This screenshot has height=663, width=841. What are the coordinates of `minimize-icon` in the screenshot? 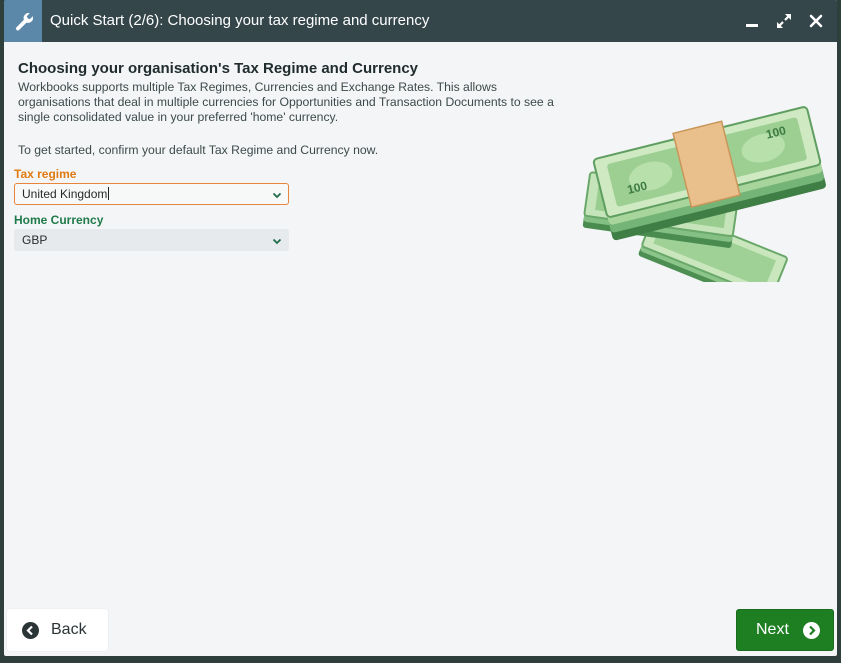 It's located at (752, 21).